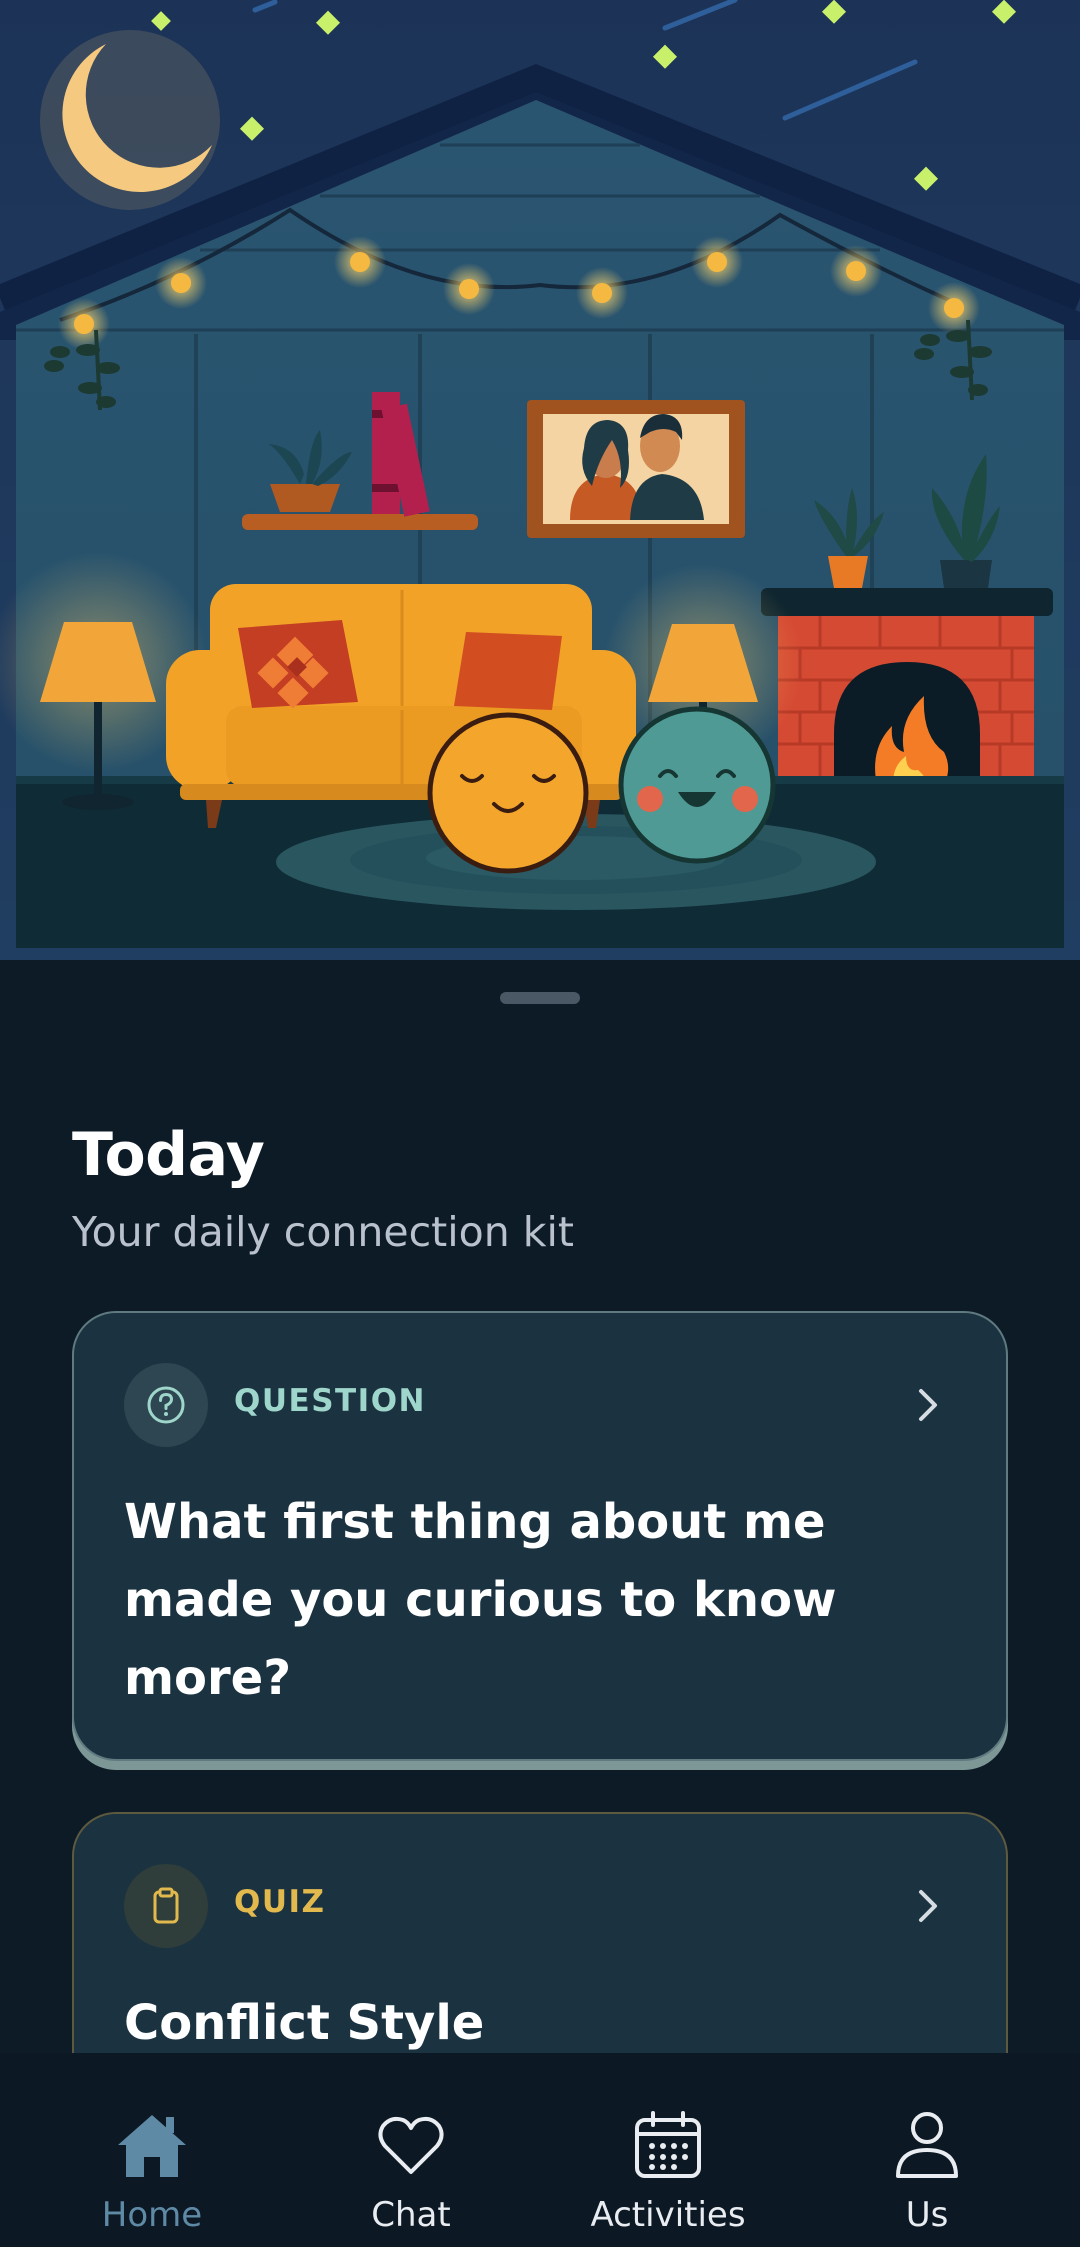  Describe the element at coordinates (540, 2150) in the screenshot. I see `bottom-navigation: Home Chat Activities Us` at that location.